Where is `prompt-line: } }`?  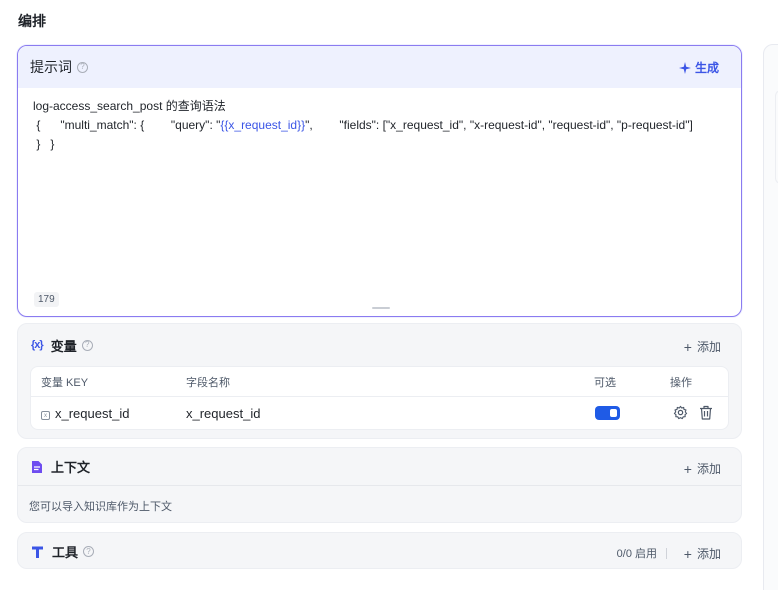
prompt-line: } } is located at coordinates (44, 144).